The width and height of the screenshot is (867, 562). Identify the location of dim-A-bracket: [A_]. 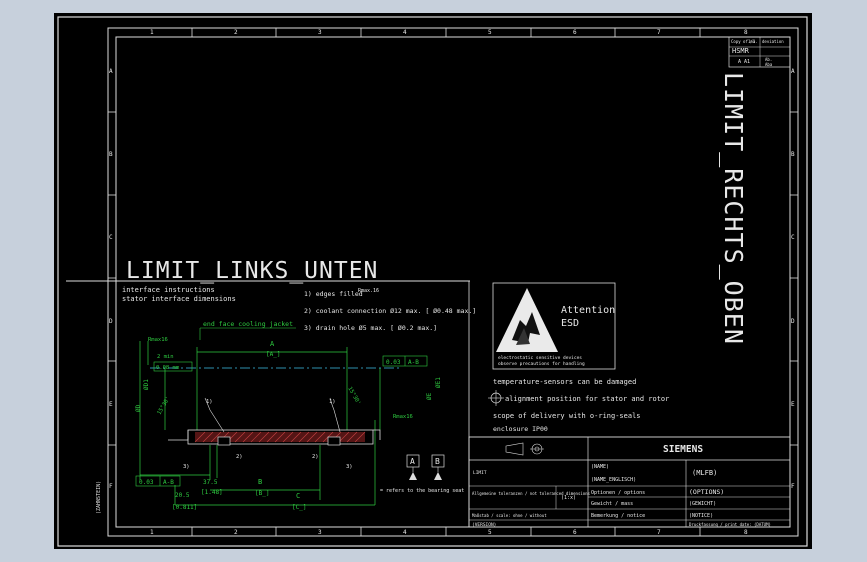
(273, 354).